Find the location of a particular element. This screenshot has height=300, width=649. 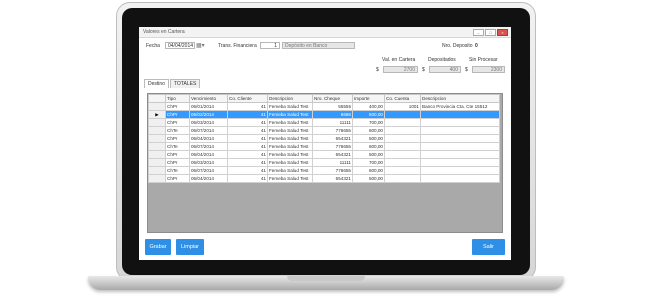

table-cell: 55555 is located at coordinates (332, 106).